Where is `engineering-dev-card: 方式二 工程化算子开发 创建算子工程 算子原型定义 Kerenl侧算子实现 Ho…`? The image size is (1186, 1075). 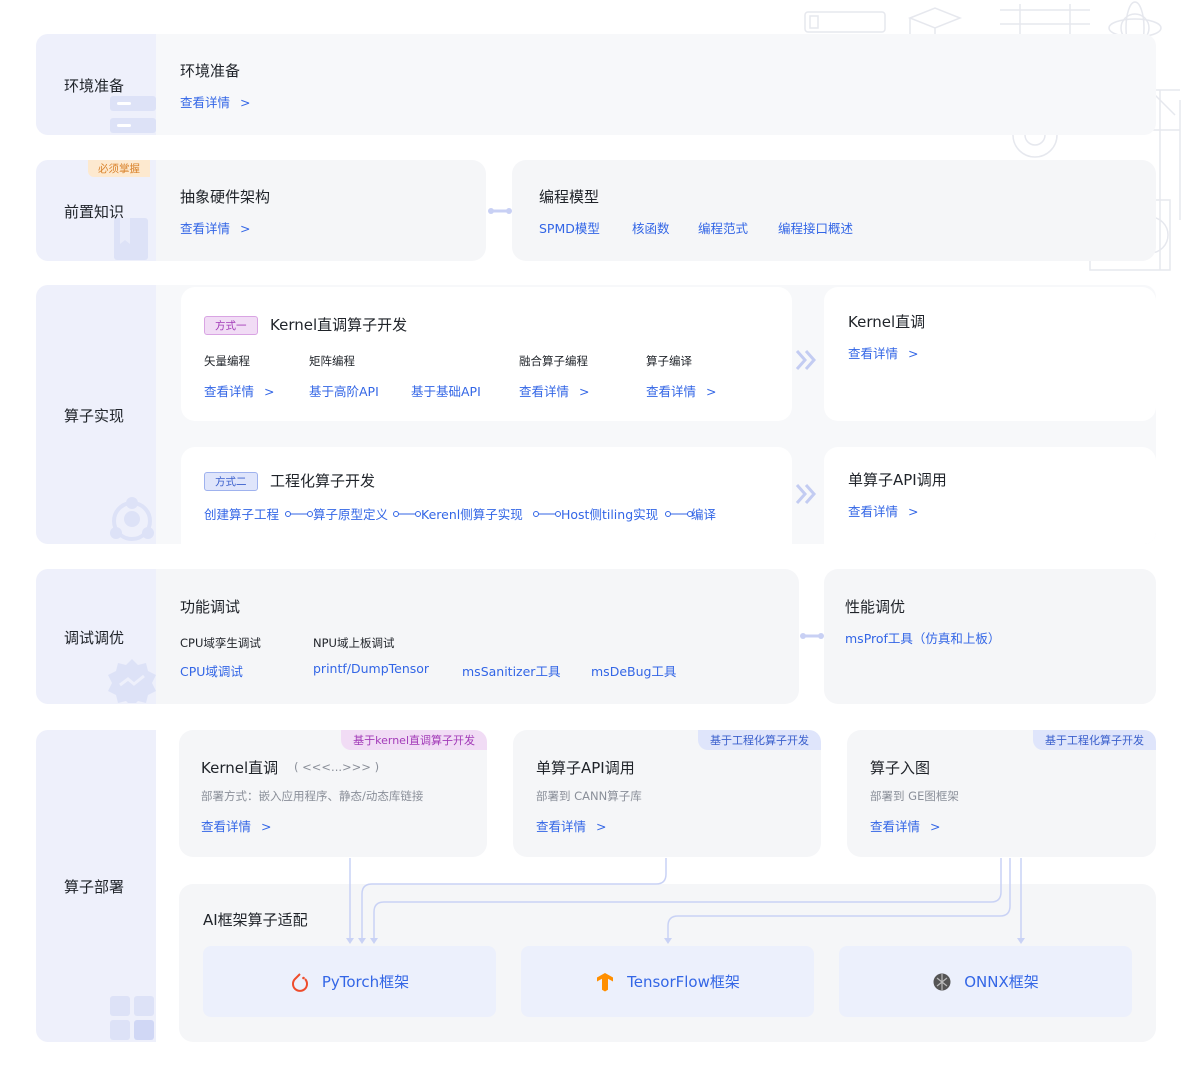 engineering-dev-card: 方式二 工程化算子开发 创建算子工程 算子原型定义 Kerenl侧算子实现 Ho… is located at coordinates (486, 495).